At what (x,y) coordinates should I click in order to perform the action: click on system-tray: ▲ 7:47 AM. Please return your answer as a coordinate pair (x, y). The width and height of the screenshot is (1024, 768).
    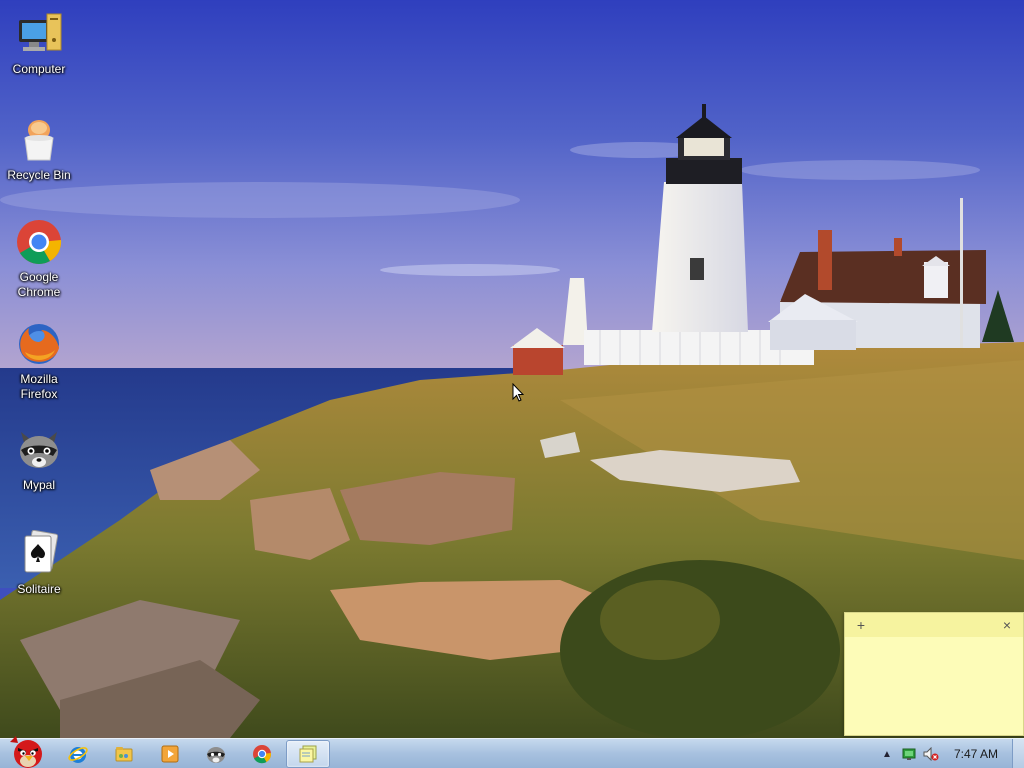
    Looking at the image, I should click on (950, 753).